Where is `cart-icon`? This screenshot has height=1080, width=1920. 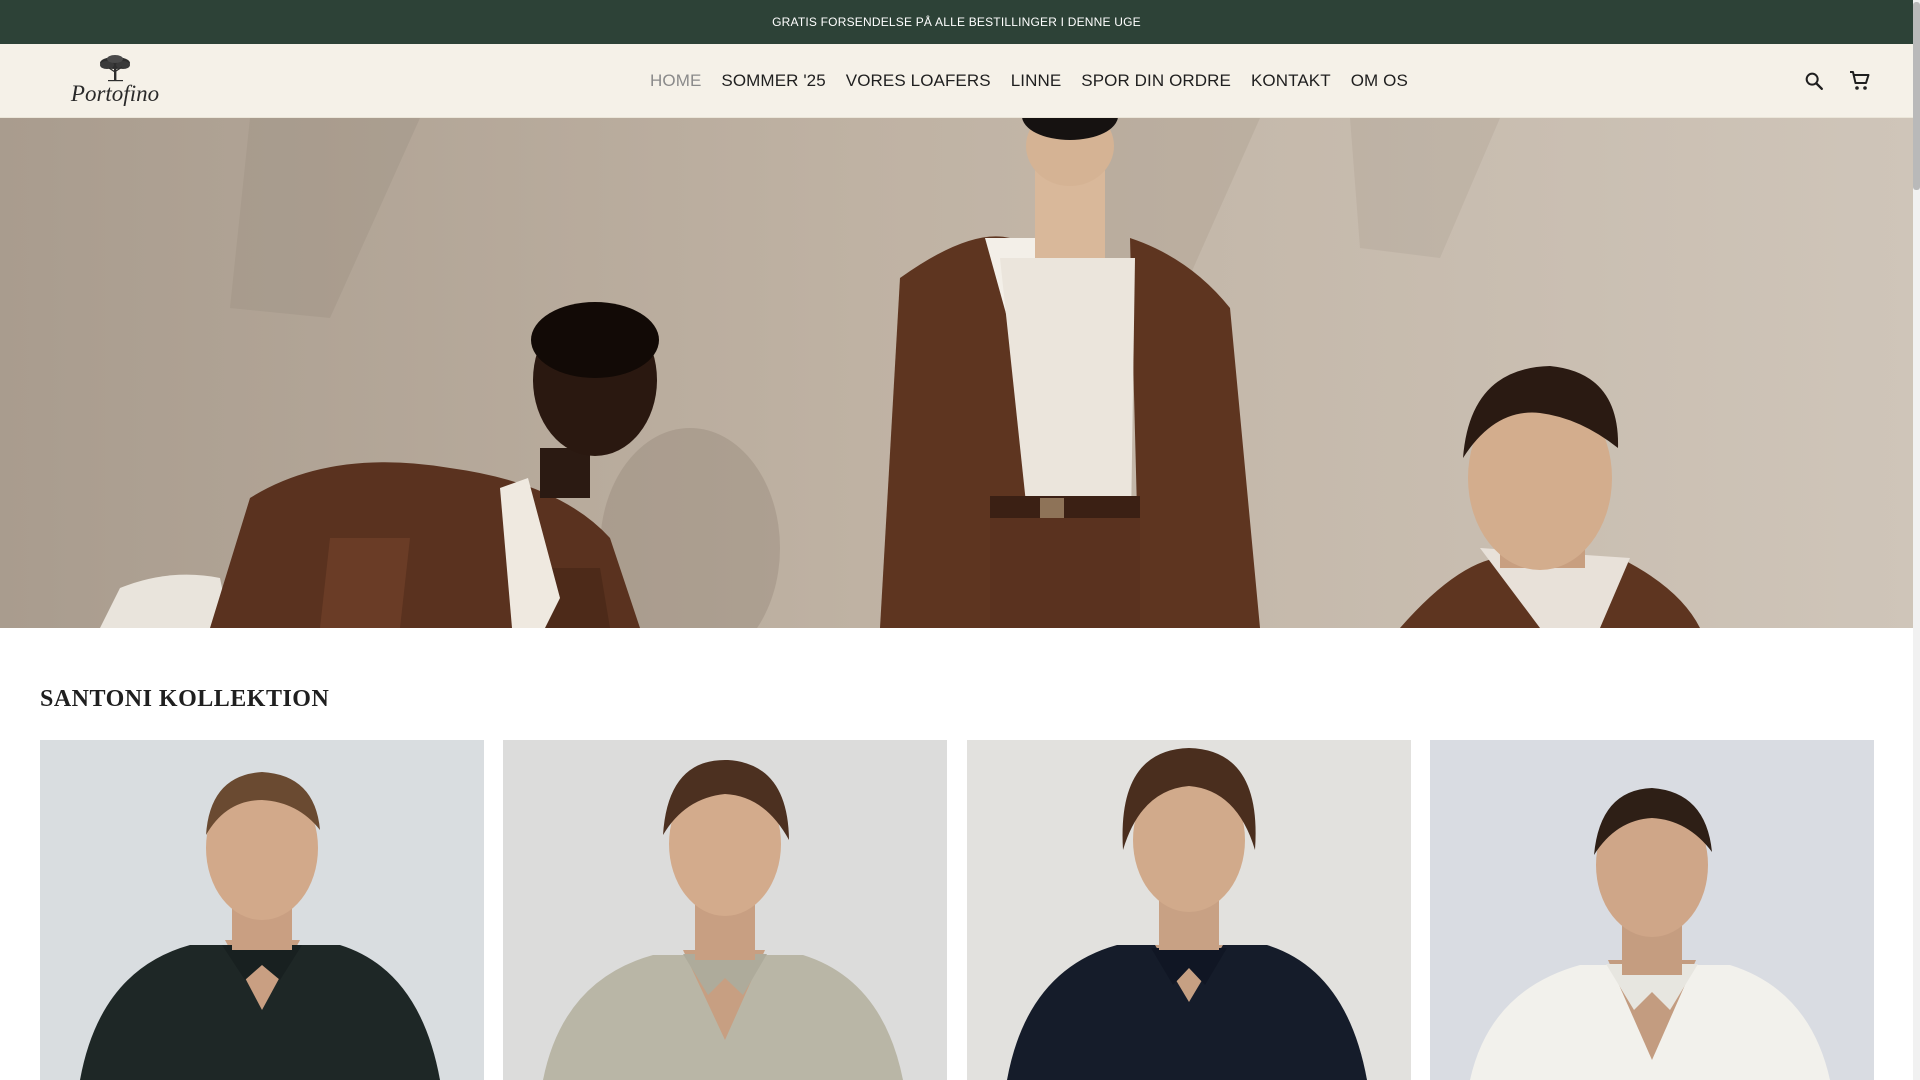
cart-icon is located at coordinates (1860, 80).